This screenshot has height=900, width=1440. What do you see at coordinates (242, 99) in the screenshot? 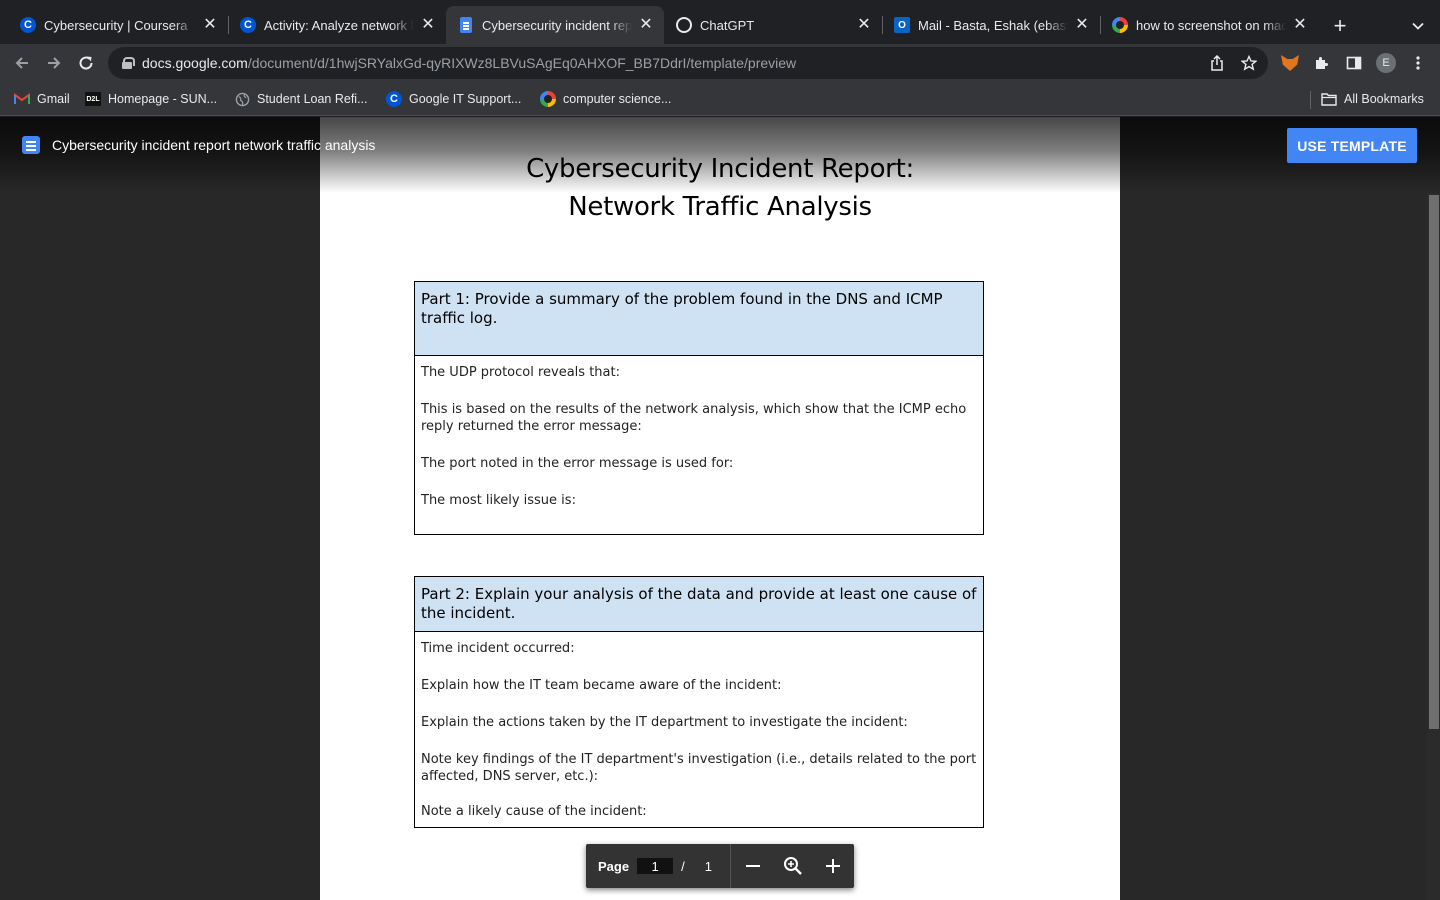
I see `globe-icon` at bounding box center [242, 99].